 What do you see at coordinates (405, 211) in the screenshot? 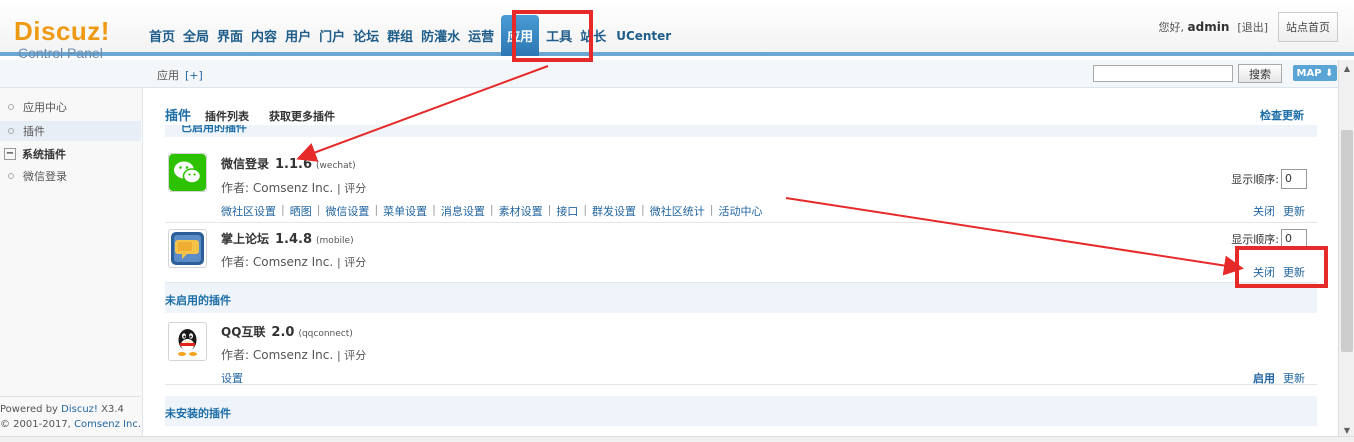
I see `link-menu-settings: 菜单设置` at bounding box center [405, 211].